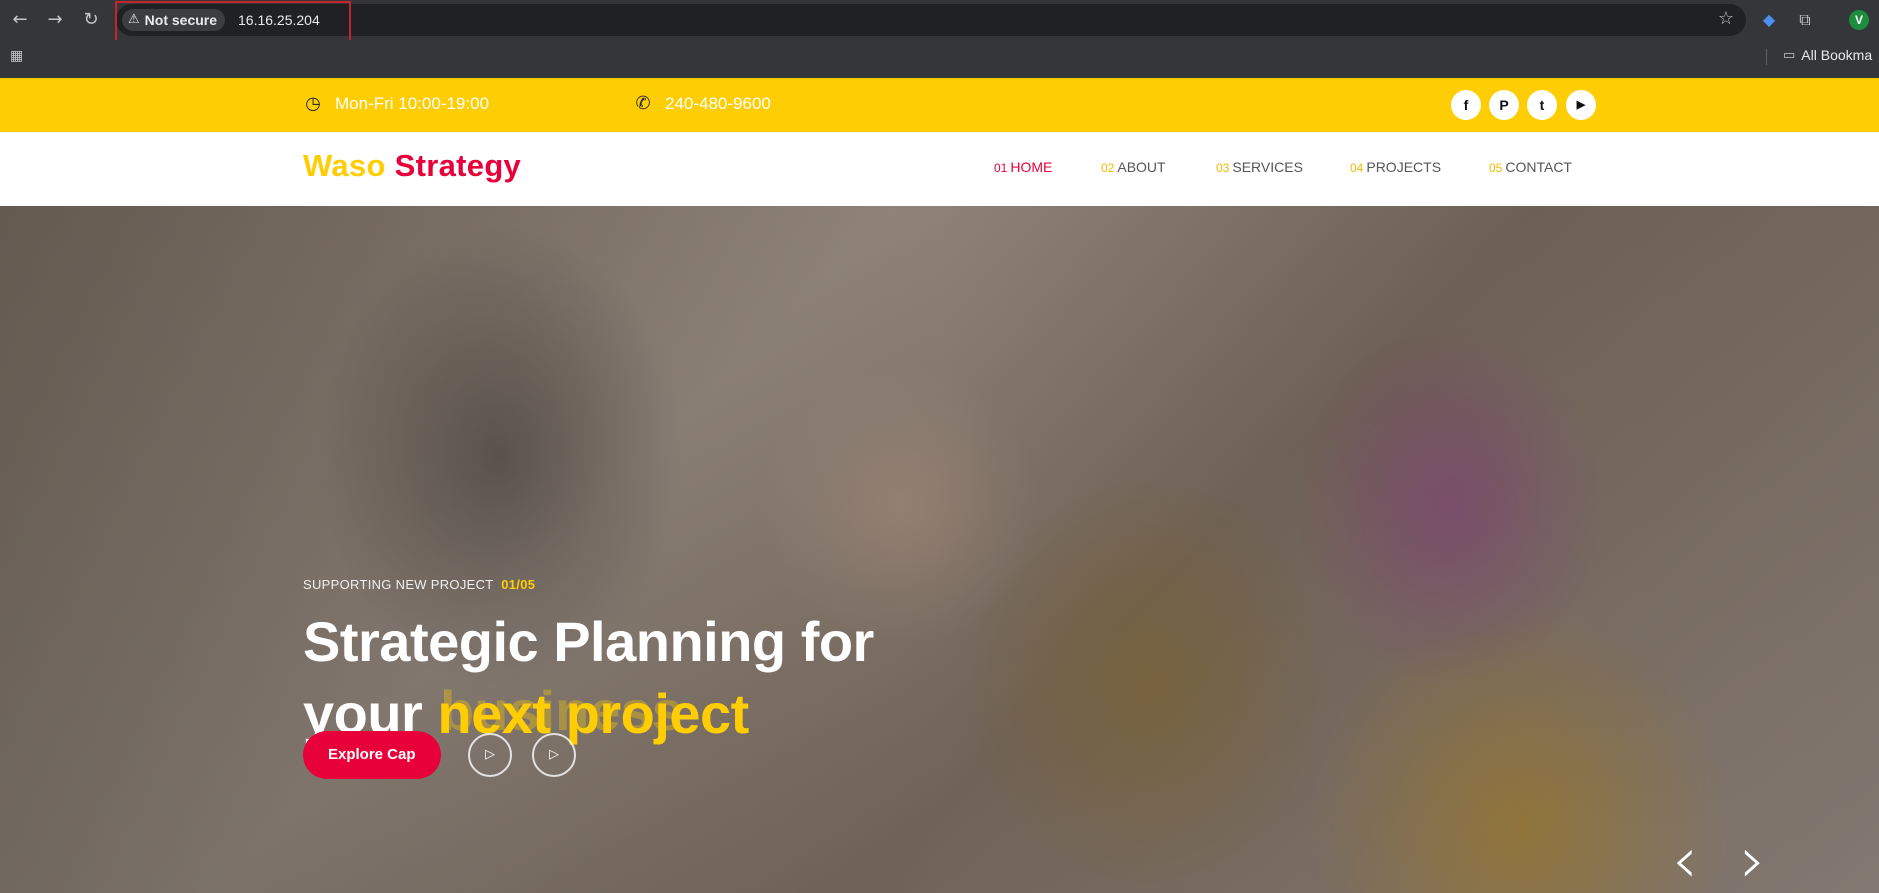  What do you see at coordinates (1805, 20) in the screenshot?
I see `extensions-puzzle-icon: ⧉` at bounding box center [1805, 20].